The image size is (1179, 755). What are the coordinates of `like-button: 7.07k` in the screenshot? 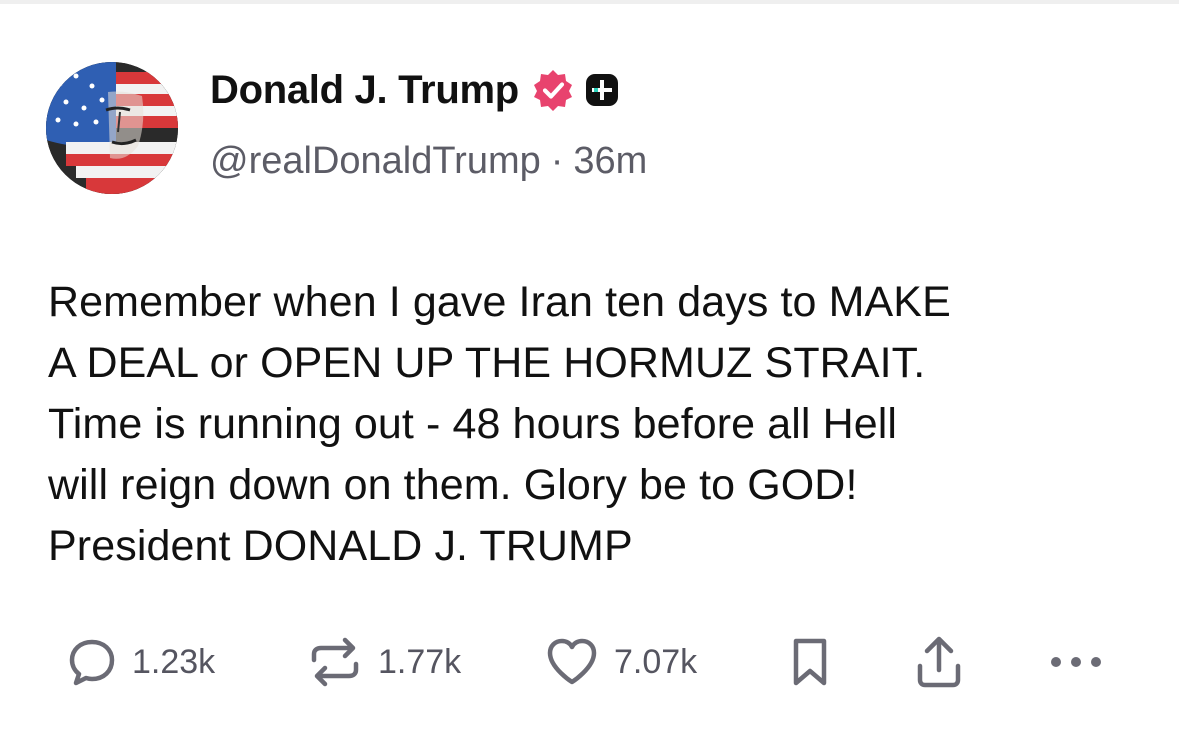 It's located at (620, 662).